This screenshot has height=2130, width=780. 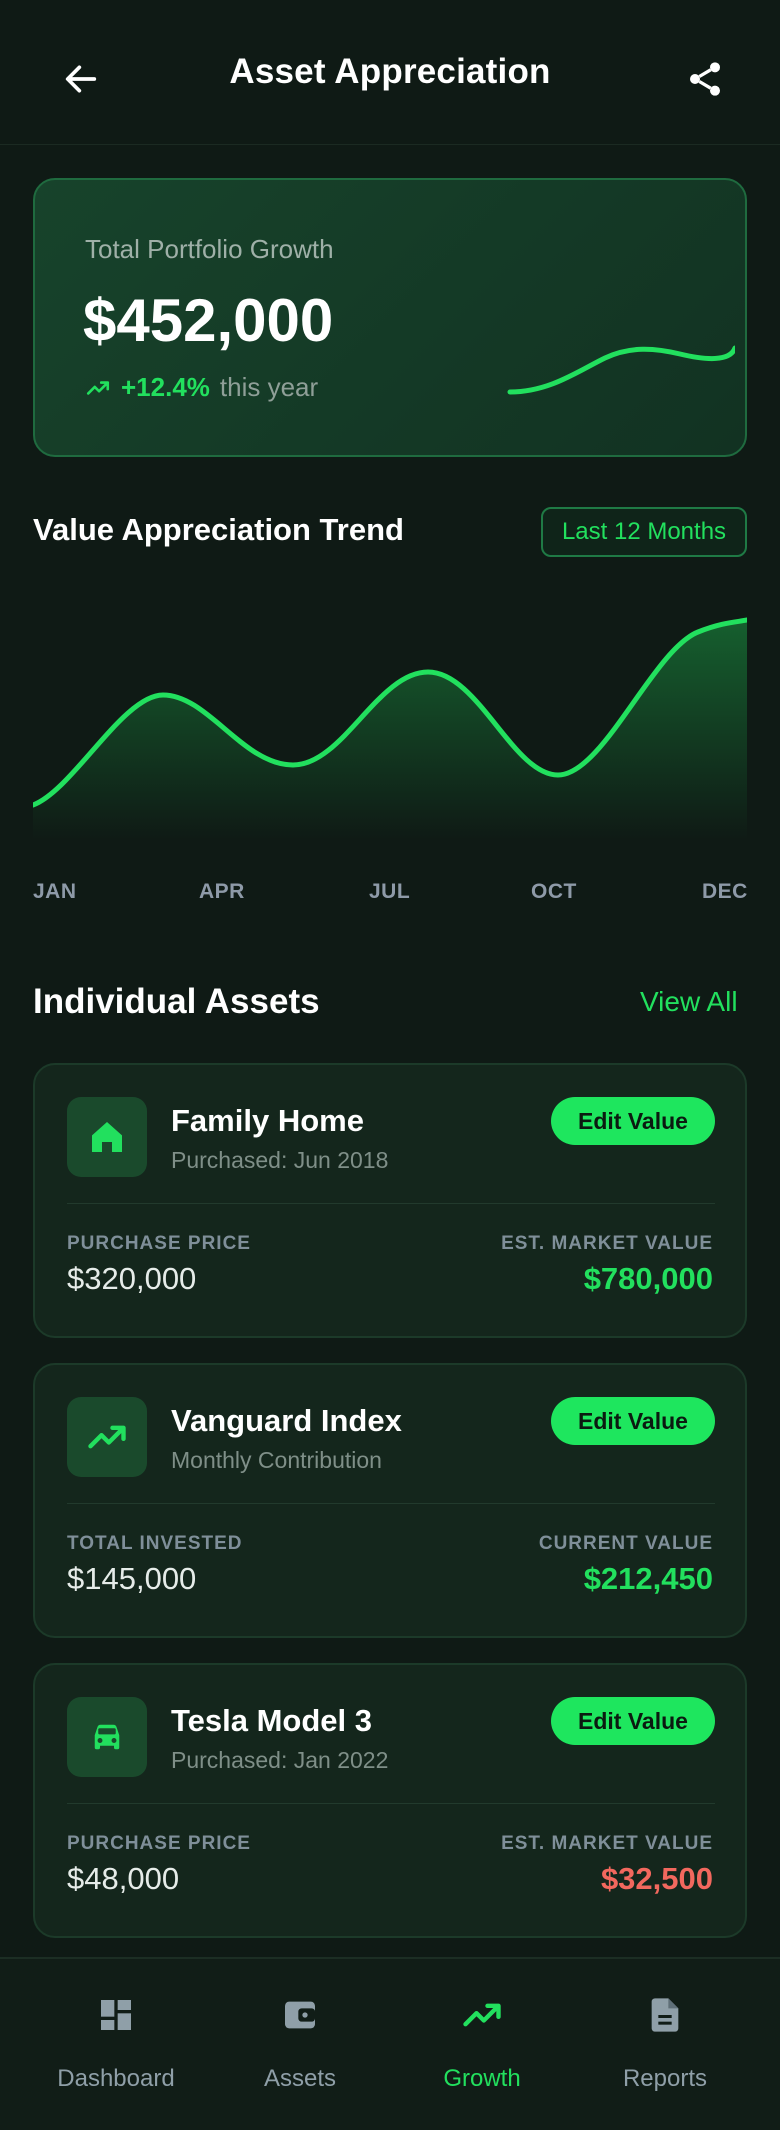 I want to click on wallet-icon, so click(x=300, y=2015).